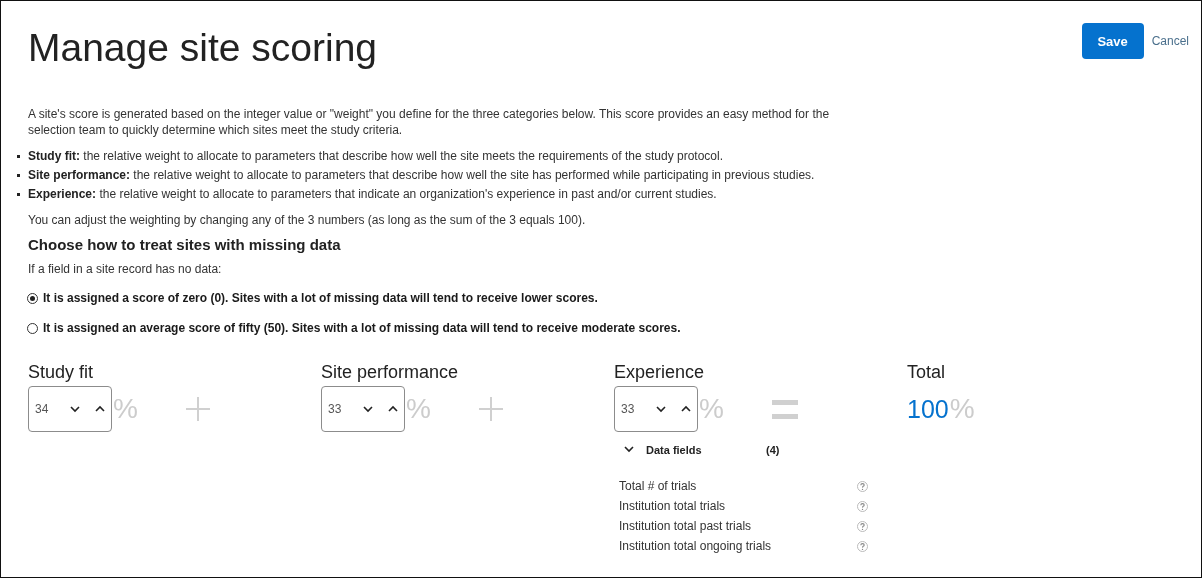  I want to click on radio-label: It is assigned a score of zero (0). Sites with a lot of missing data will tend to receive lower scores., so click(320, 298).